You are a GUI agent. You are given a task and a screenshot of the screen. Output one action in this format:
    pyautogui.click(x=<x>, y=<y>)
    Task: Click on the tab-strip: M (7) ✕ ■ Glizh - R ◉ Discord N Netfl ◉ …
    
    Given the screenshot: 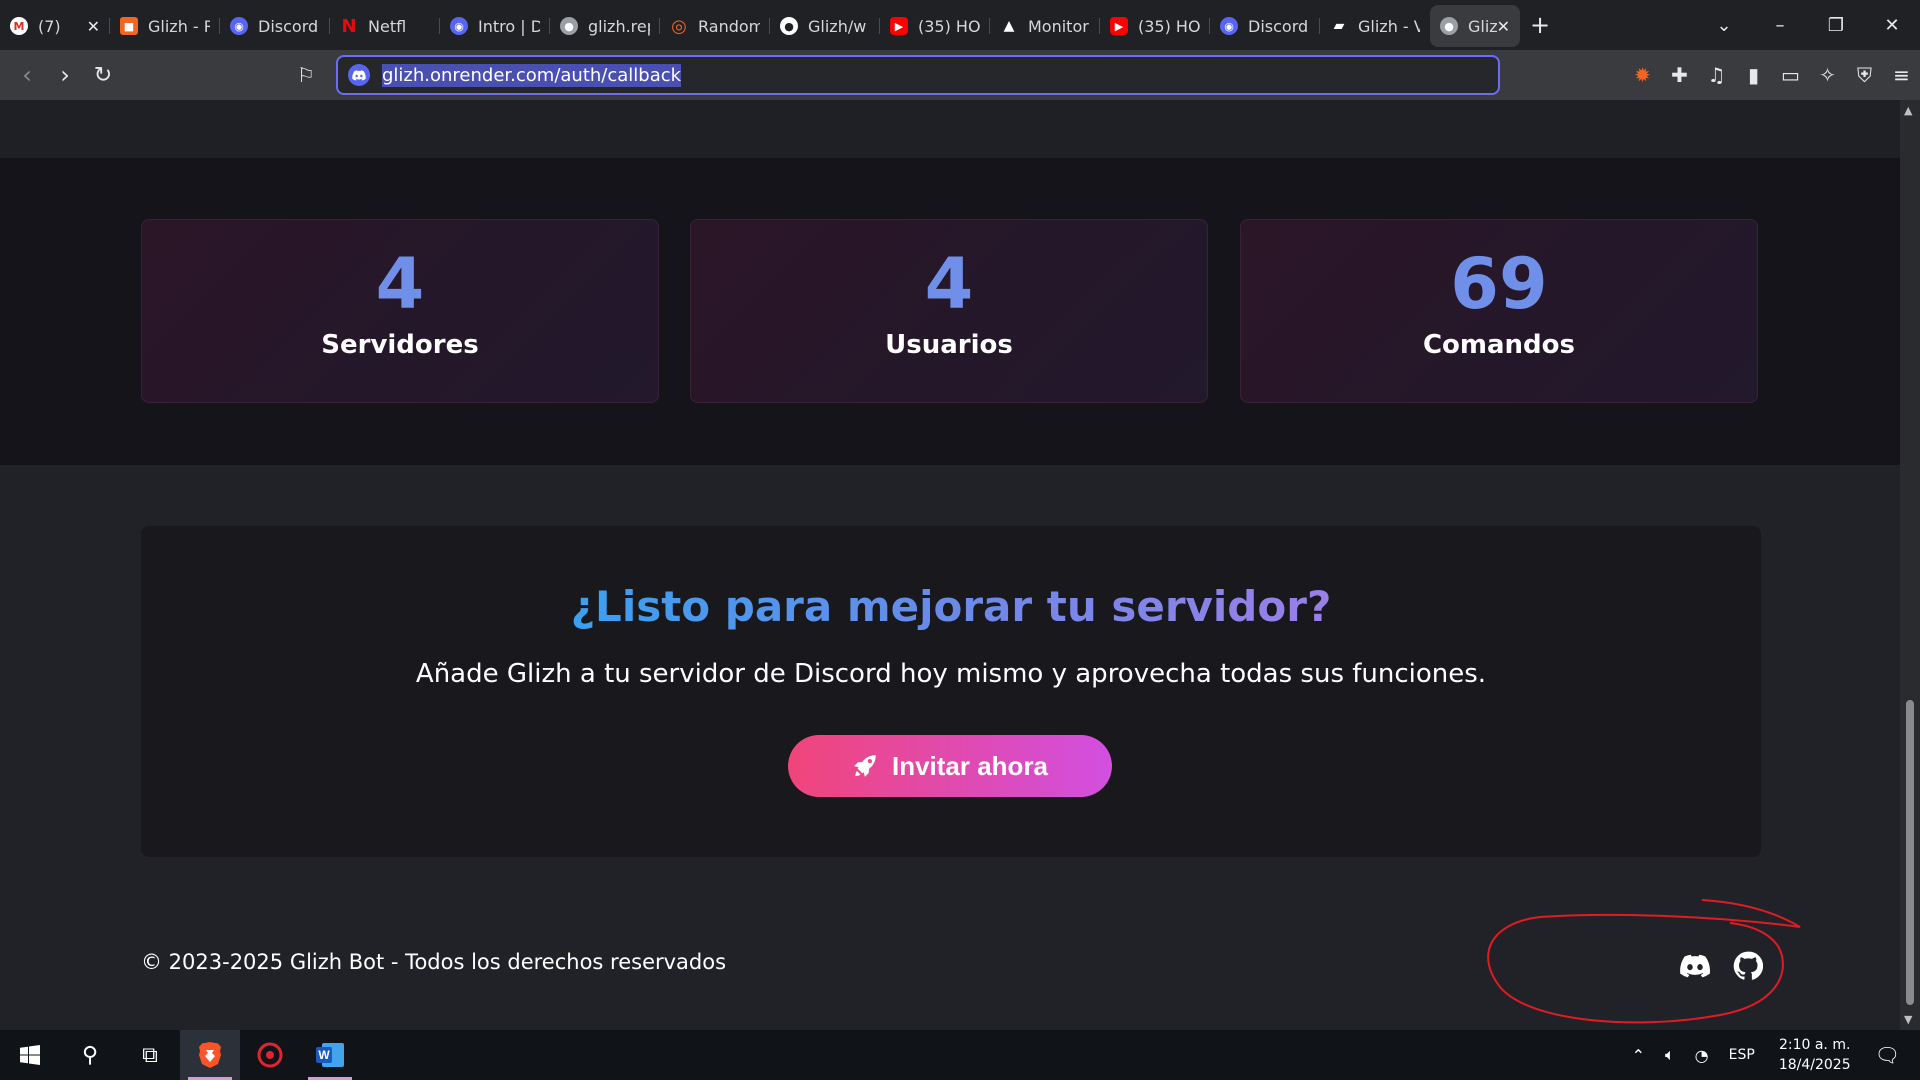 What is the action you would take?
    pyautogui.click(x=960, y=25)
    